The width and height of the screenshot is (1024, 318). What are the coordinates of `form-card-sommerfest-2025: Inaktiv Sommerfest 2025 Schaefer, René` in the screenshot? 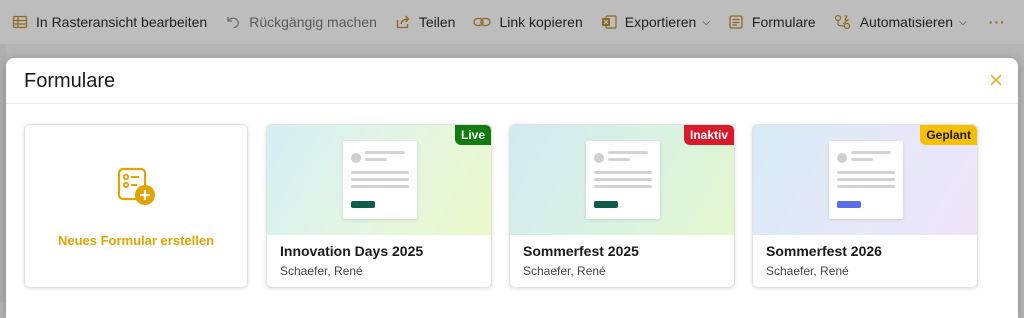 It's located at (622, 206).